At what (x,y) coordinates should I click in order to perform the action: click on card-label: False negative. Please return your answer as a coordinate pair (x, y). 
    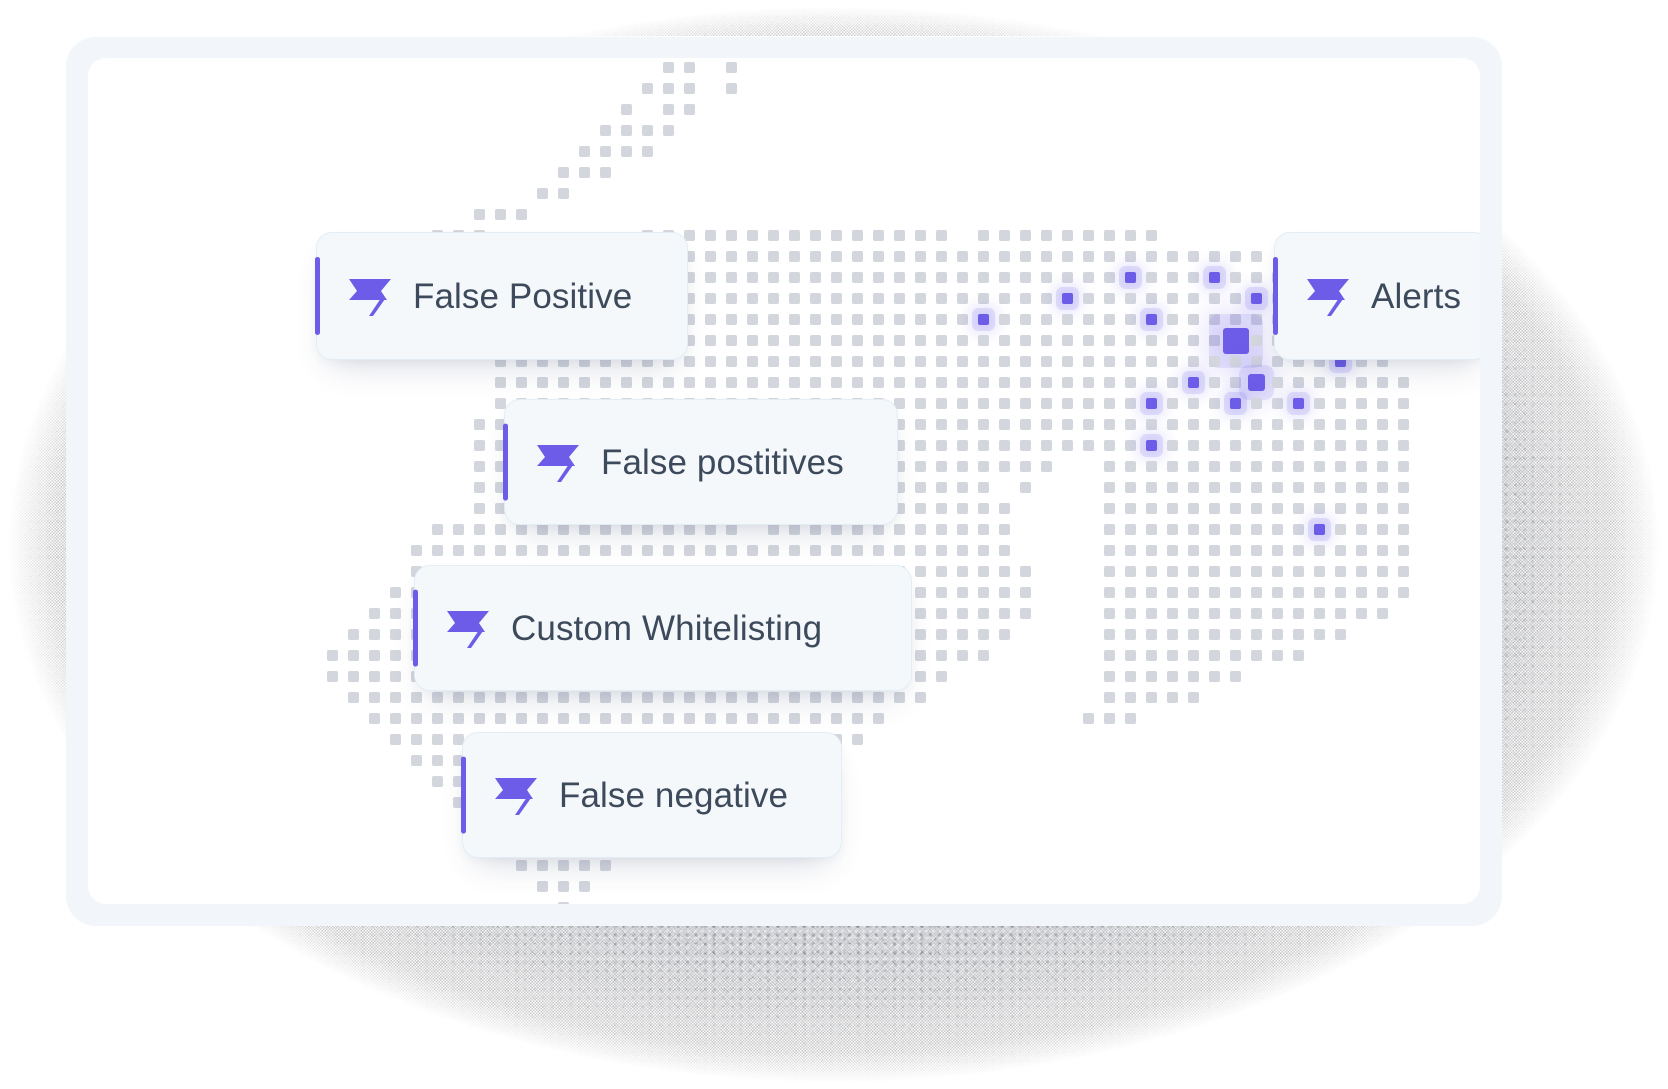
    Looking at the image, I should click on (674, 795).